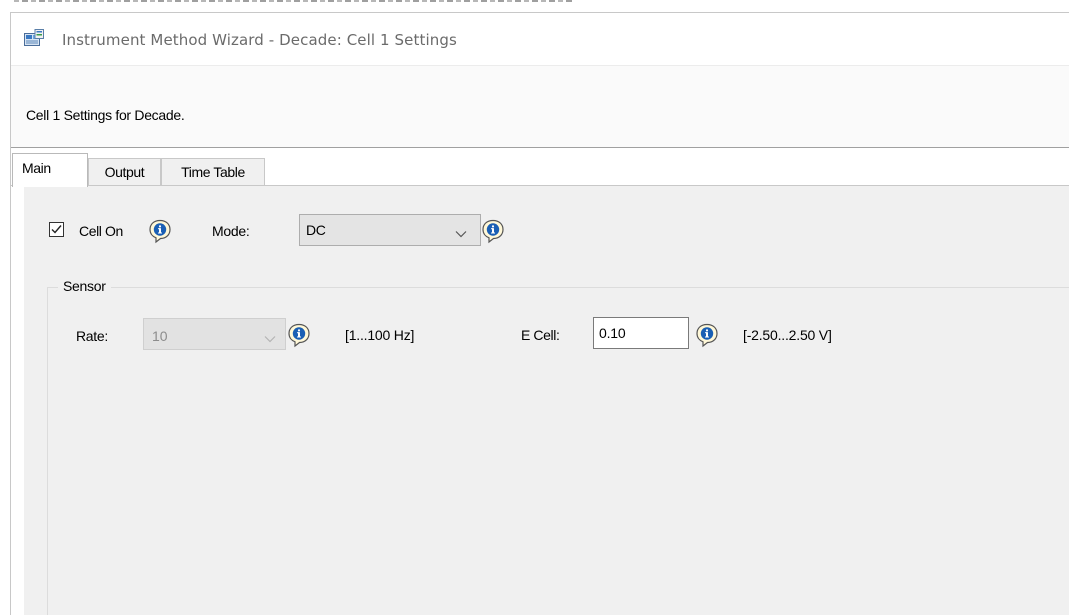 The height and width of the screenshot is (615, 1069). Describe the element at coordinates (787, 335) in the screenshot. I see `ecell-range-text: [-2.50...2.50 V]` at that location.